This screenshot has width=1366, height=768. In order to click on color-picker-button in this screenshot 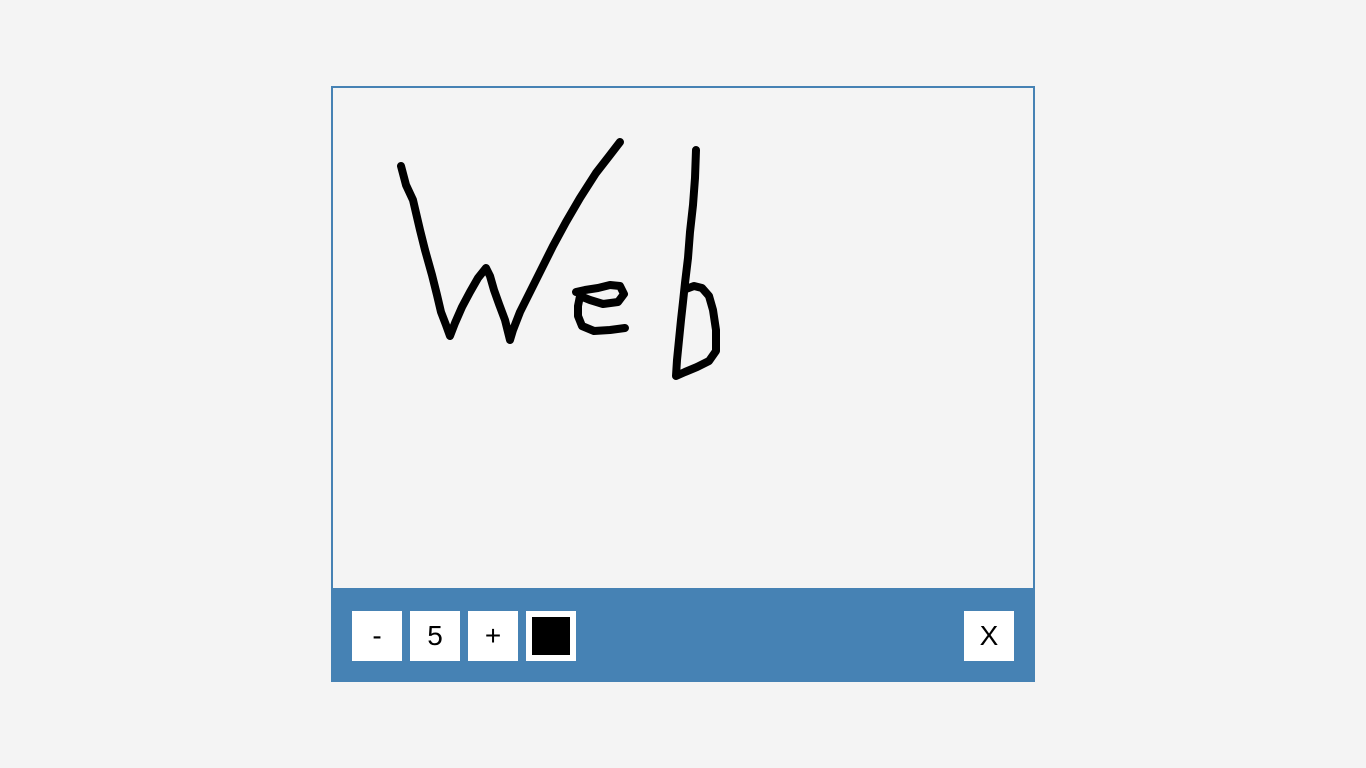, I will do `click(551, 636)`.